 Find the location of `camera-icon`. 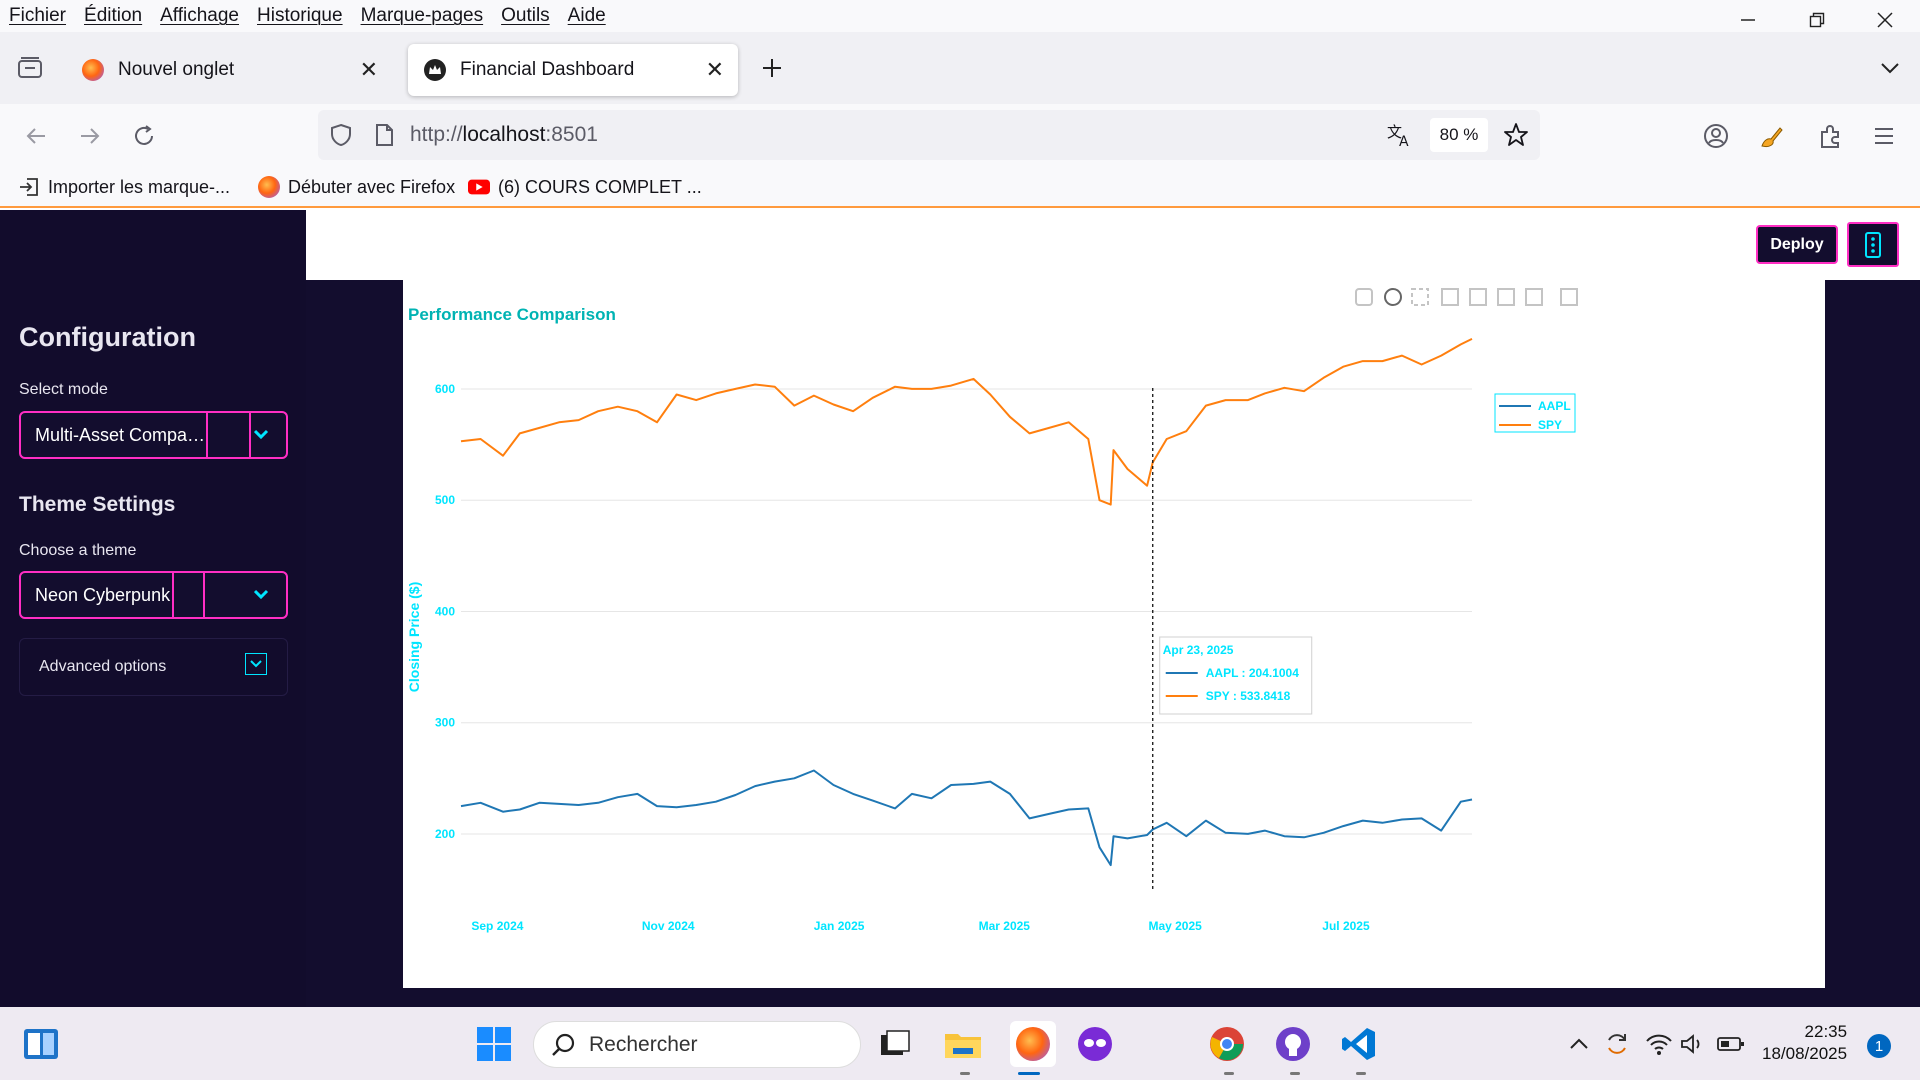

camera-icon is located at coordinates (1364, 297).